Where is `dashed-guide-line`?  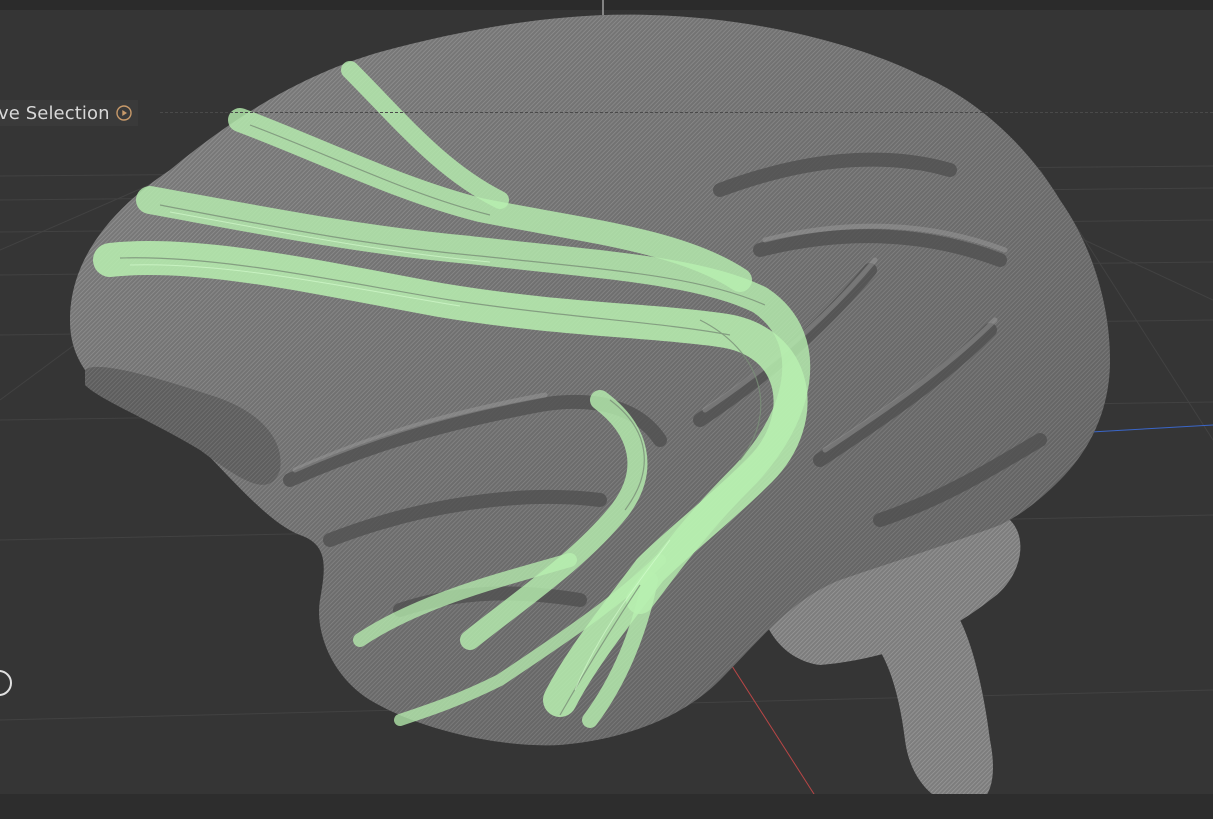 dashed-guide-line is located at coordinates (686, 112).